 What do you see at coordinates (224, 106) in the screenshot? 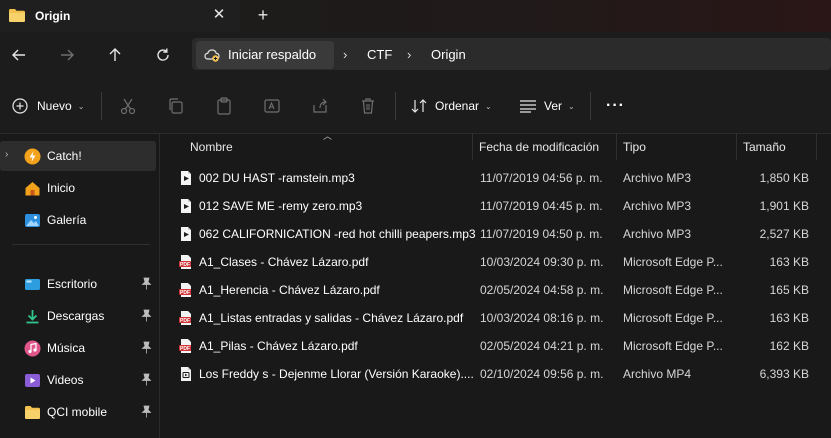
I see `paste-icon` at bounding box center [224, 106].